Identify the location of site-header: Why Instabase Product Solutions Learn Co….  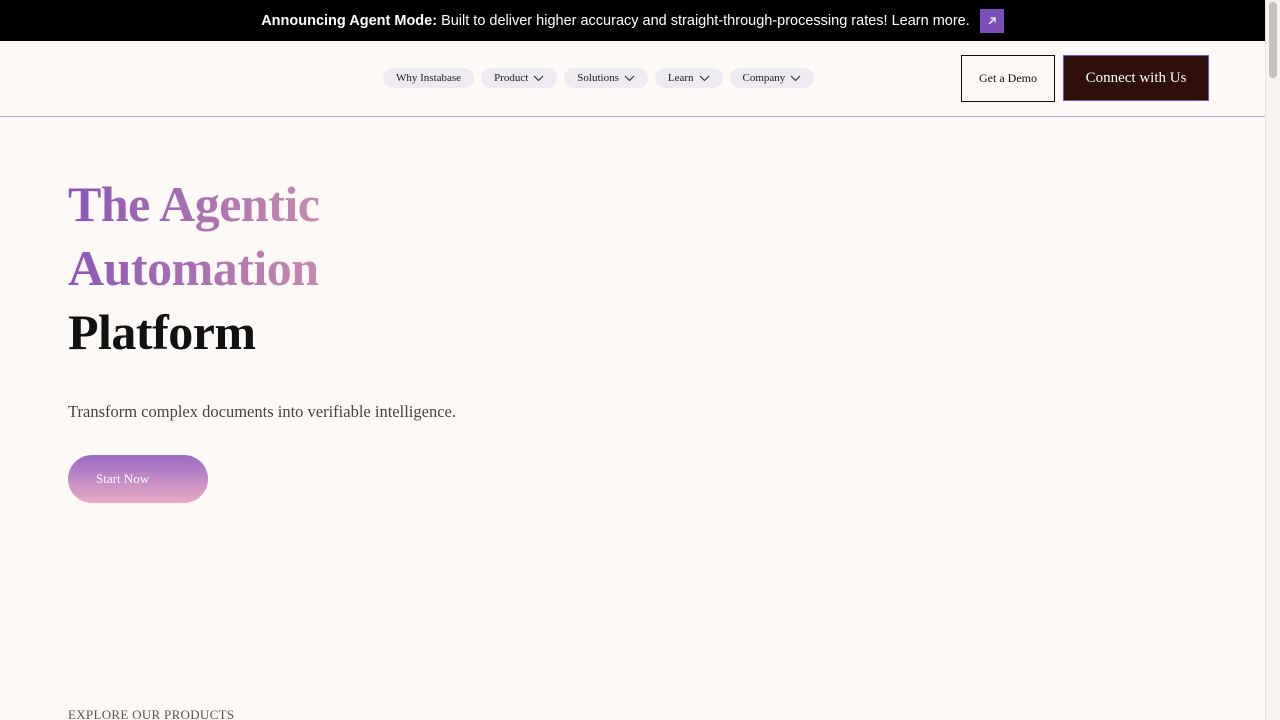
(632, 79).